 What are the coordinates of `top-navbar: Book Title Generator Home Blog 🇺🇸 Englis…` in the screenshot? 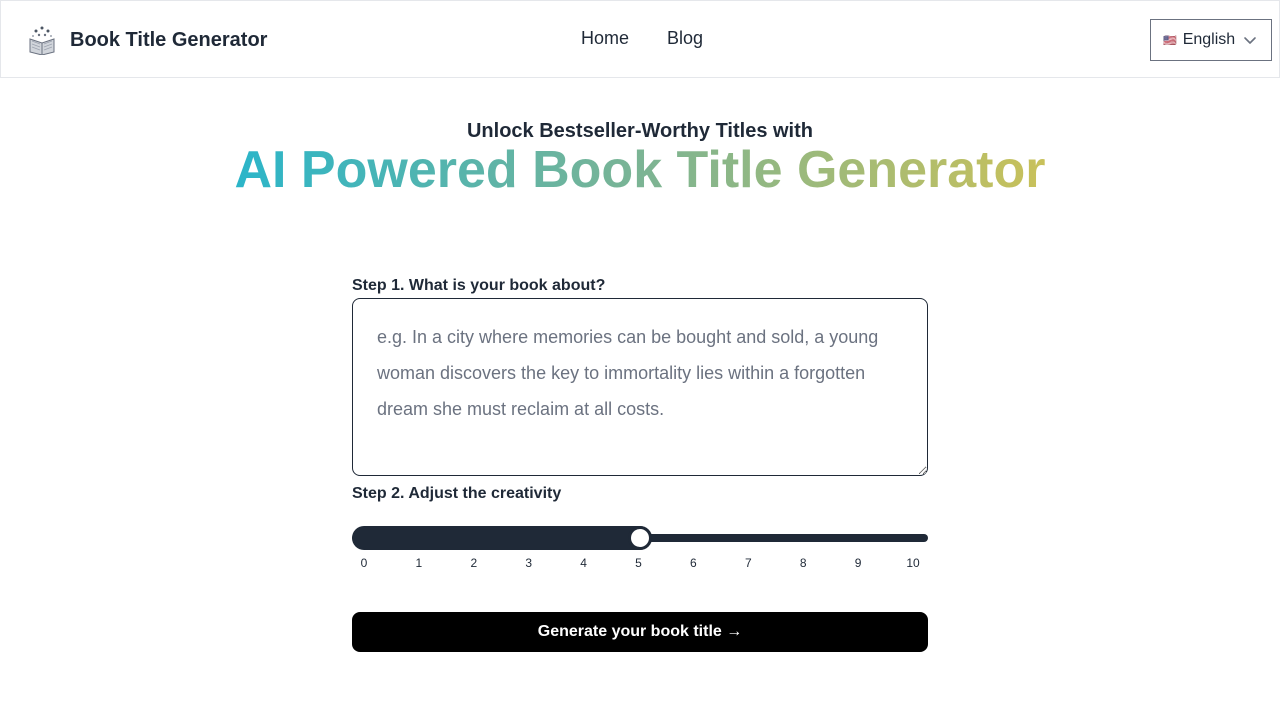 It's located at (640, 39).